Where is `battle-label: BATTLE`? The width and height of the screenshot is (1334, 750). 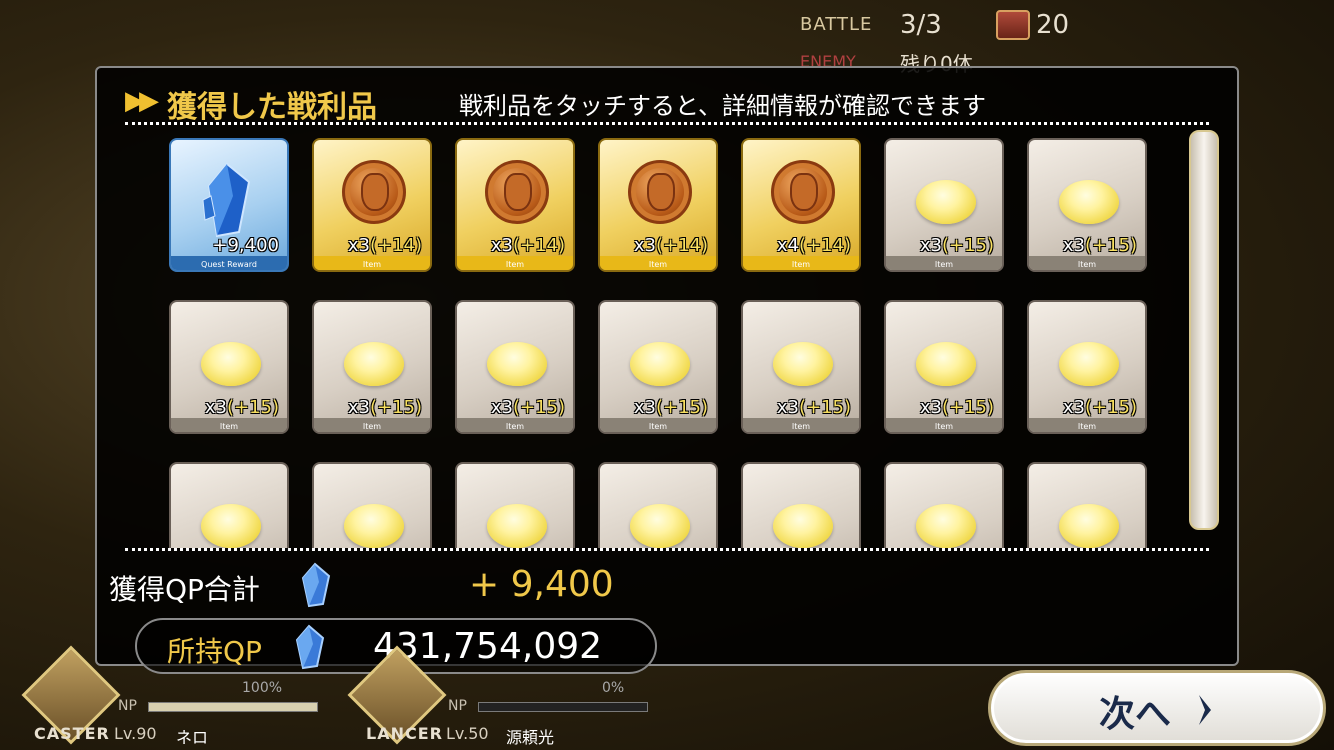
battle-label: BATTLE is located at coordinates (836, 24).